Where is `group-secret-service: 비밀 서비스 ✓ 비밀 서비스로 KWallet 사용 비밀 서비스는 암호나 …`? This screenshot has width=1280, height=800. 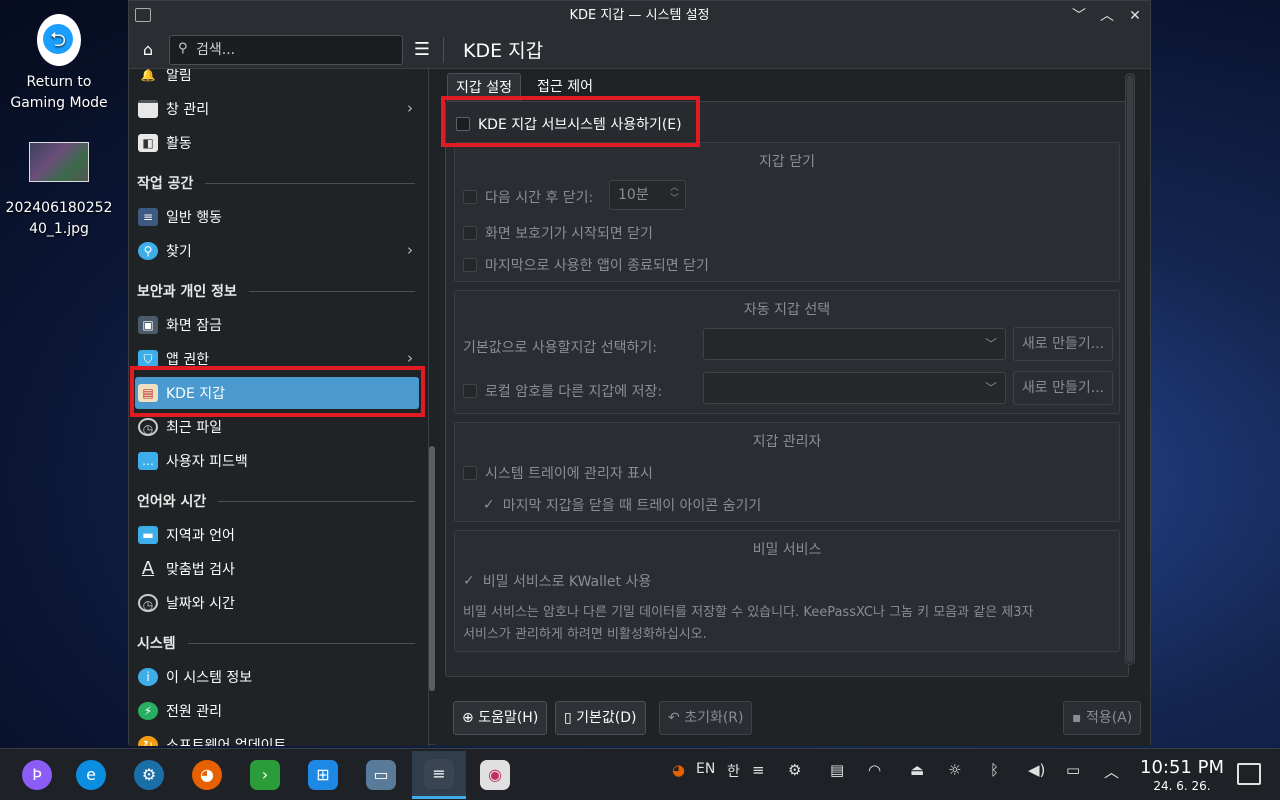 group-secret-service: 비밀 서비스 ✓ 비밀 서비스로 KWallet 사용 비밀 서비스는 암호나 … is located at coordinates (787, 591).